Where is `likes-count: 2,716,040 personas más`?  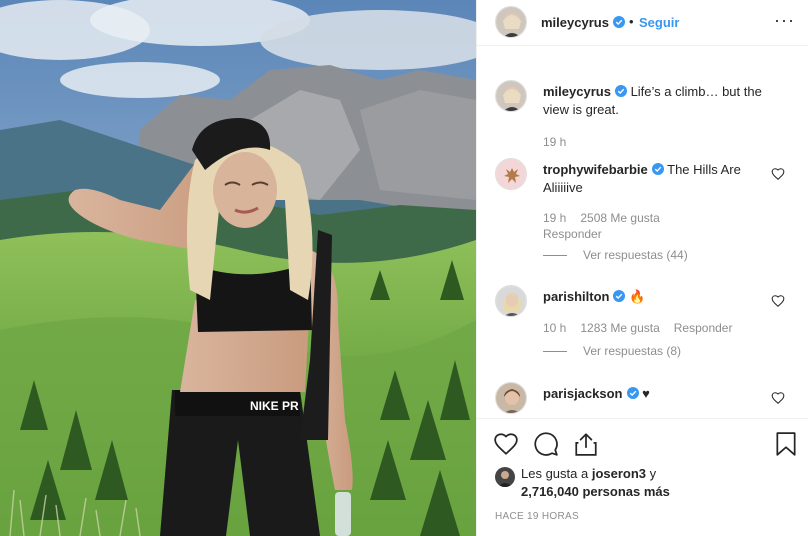 likes-count: 2,716,040 personas más is located at coordinates (595, 491).